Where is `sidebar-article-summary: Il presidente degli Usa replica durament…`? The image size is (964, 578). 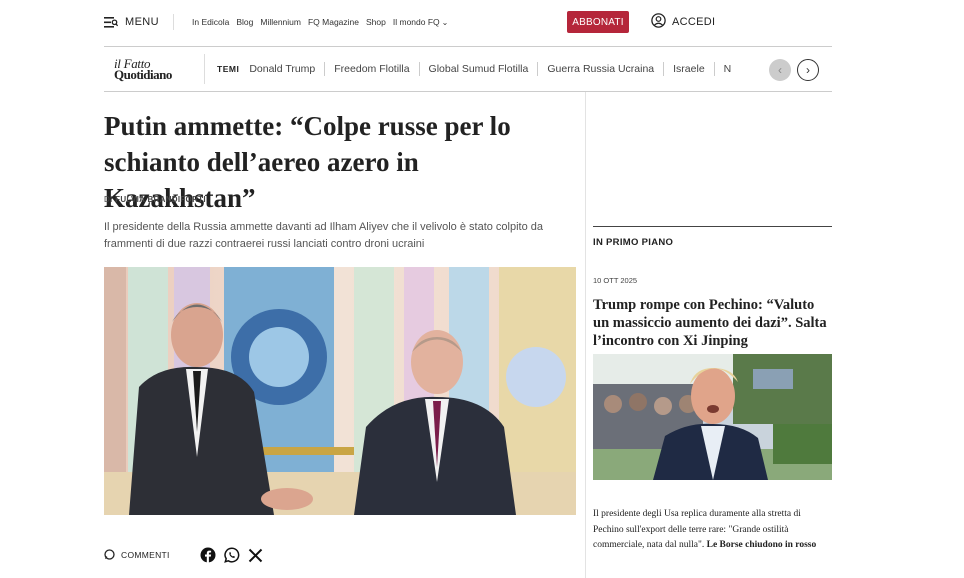
sidebar-article-summary: Il presidente degli Usa replica durament… is located at coordinates (713, 530).